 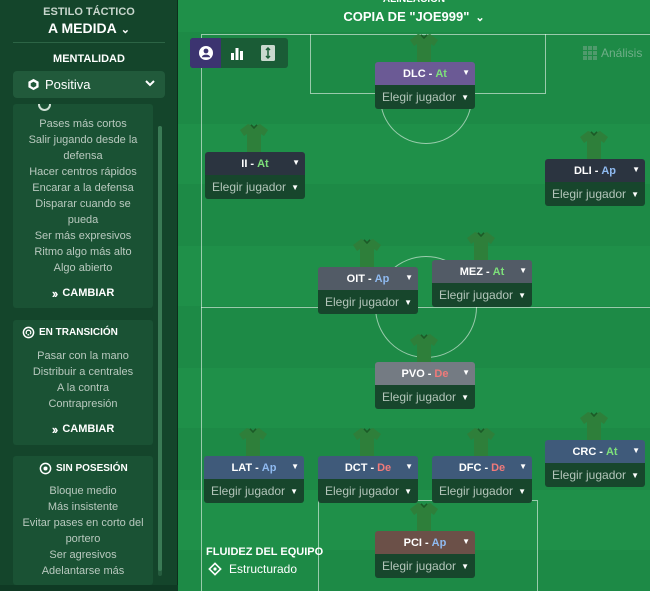 I want to click on tactic-style-label: ESTILO TÁCTICO, so click(x=89, y=12).